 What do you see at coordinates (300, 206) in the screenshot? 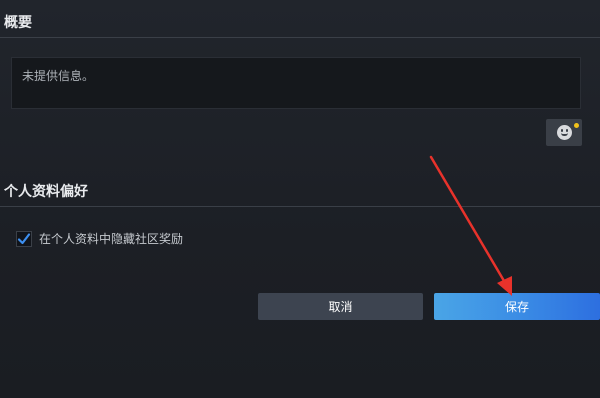
I see `preferences-divider` at bounding box center [300, 206].